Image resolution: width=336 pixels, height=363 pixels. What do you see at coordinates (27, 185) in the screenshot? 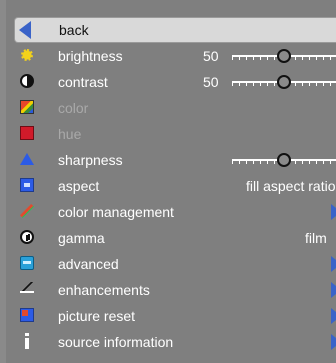
I see `aspect-icon` at bounding box center [27, 185].